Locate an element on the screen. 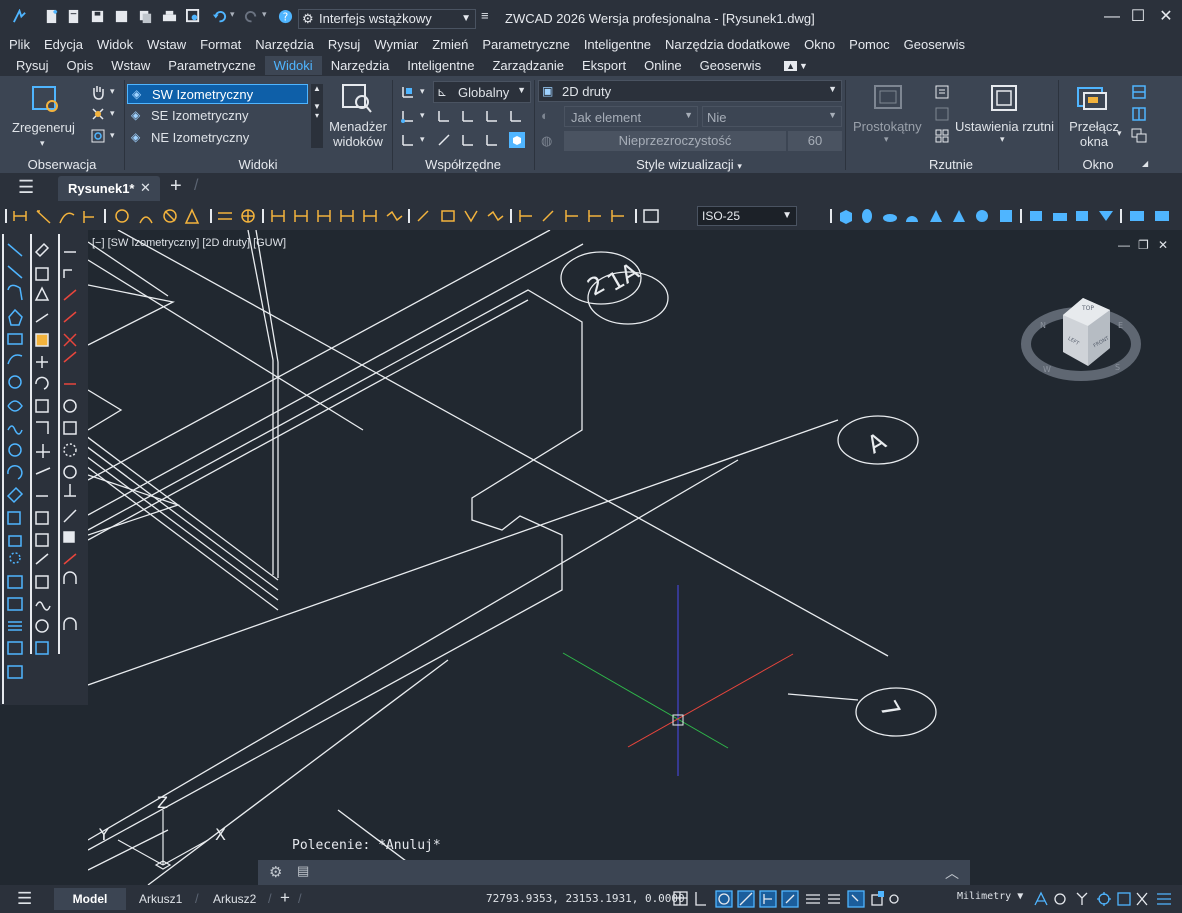 This screenshot has width=1182, height=913. ucs-z-icon is located at coordinates (492, 116).